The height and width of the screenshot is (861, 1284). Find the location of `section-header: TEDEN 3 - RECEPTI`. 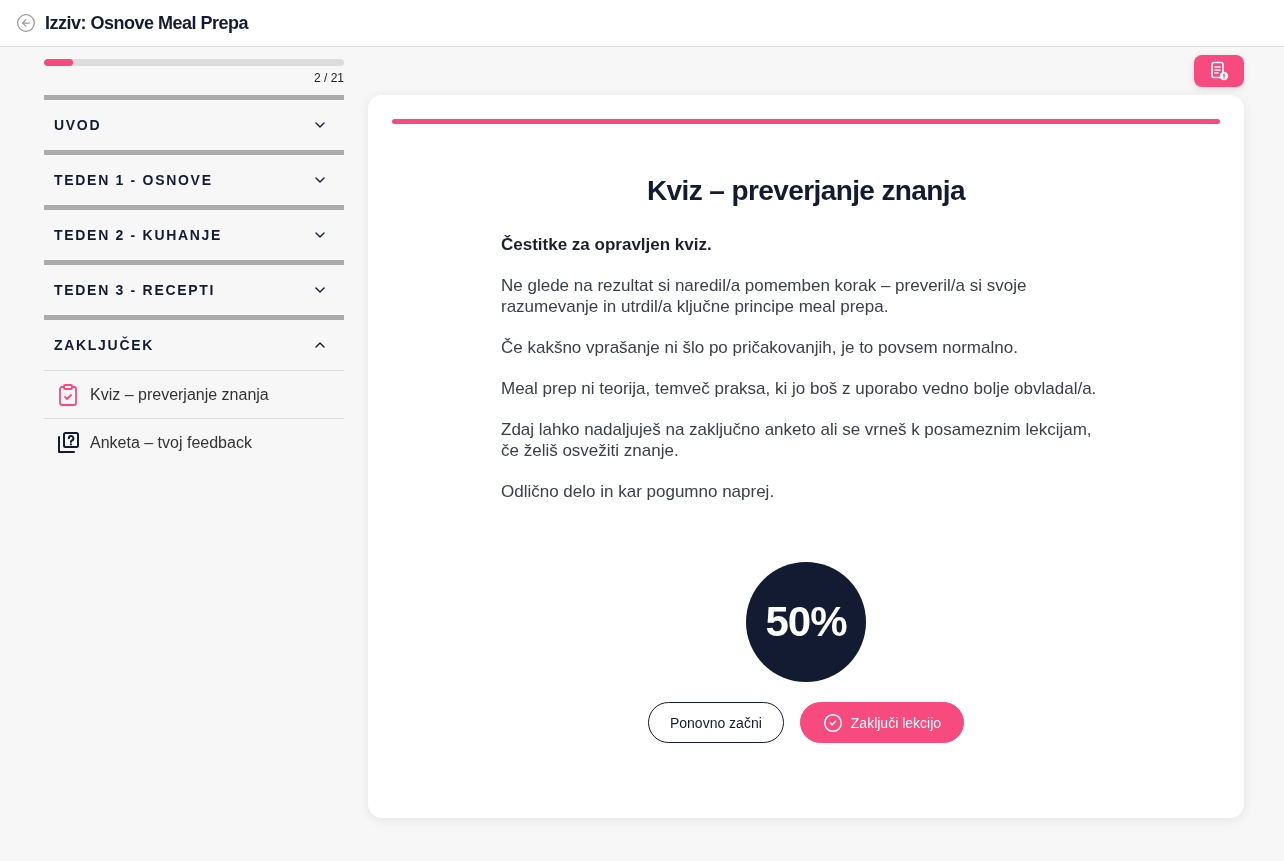

section-header: TEDEN 3 - RECEPTI is located at coordinates (194, 290).